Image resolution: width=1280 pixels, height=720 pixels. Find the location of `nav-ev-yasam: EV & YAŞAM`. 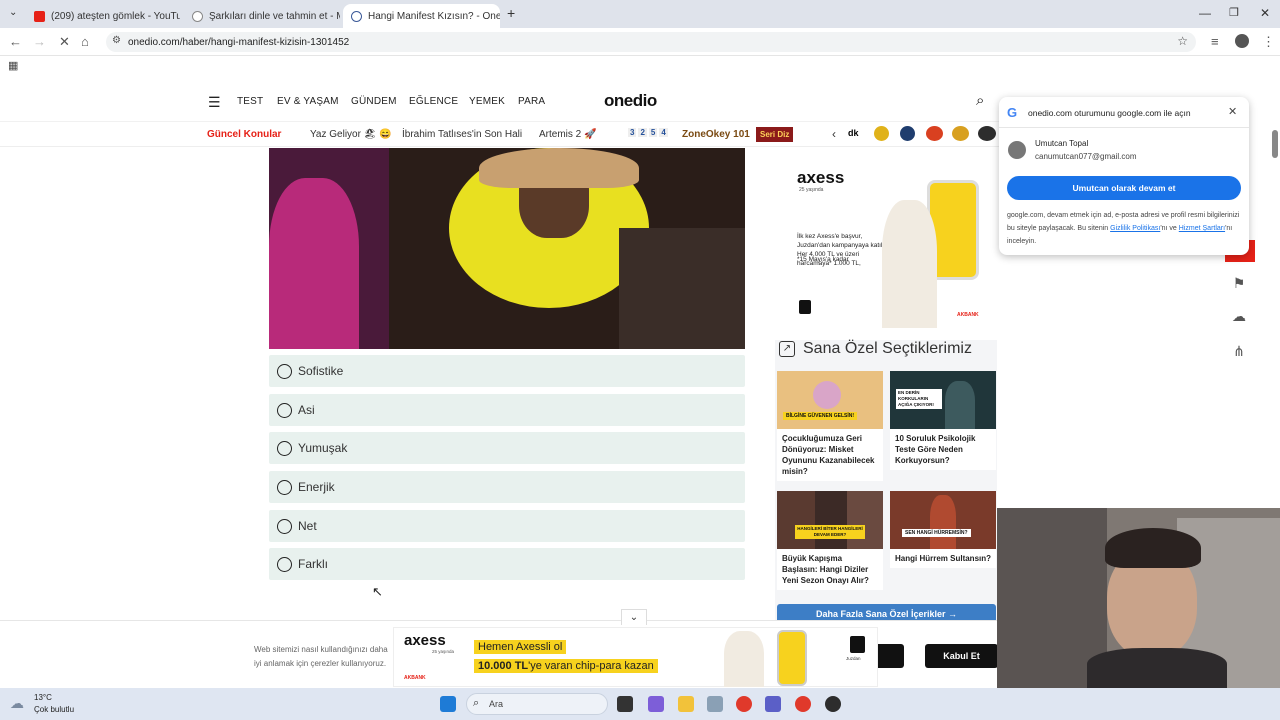

nav-ev-yasam: EV & YAŞAM is located at coordinates (308, 101).